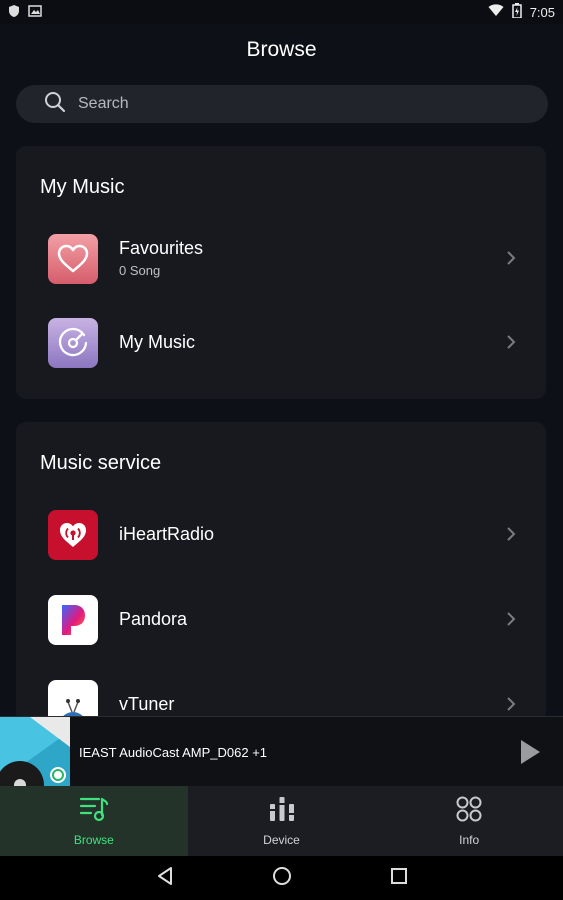 This screenshot has width=563, height=900. Describe the element at coordinates (73, 259) in the screenshot. I see `heart-icon` at that location.